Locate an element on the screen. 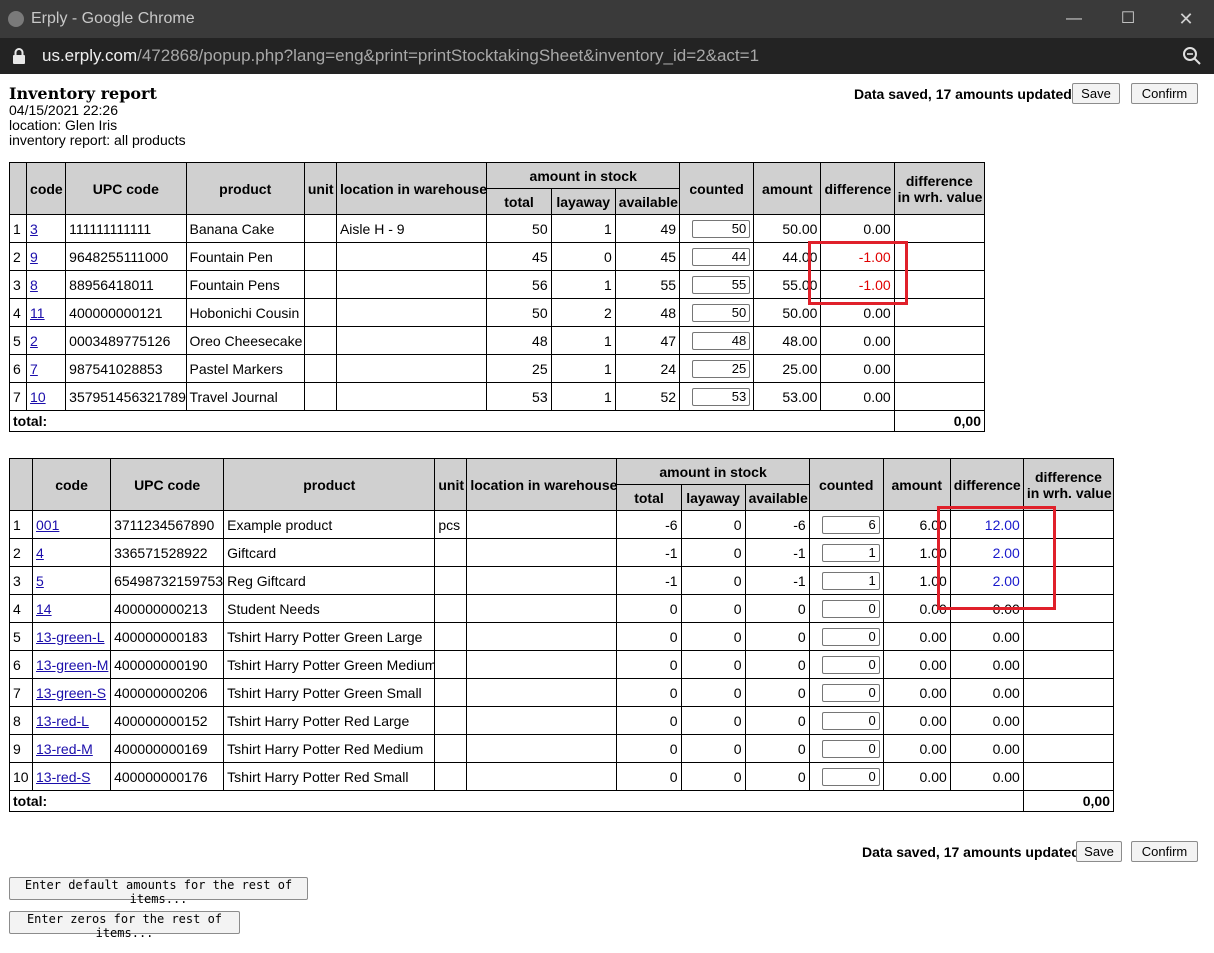 The image size is (1214, 953). product-code-cell: 2 is located at coordinates (46, 340).